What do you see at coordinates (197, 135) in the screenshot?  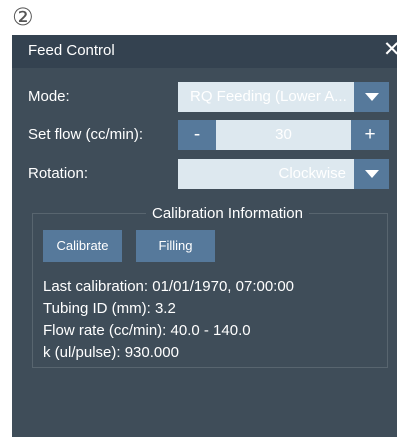 I see `decrement-button: -` at bounding box center [197, 135].